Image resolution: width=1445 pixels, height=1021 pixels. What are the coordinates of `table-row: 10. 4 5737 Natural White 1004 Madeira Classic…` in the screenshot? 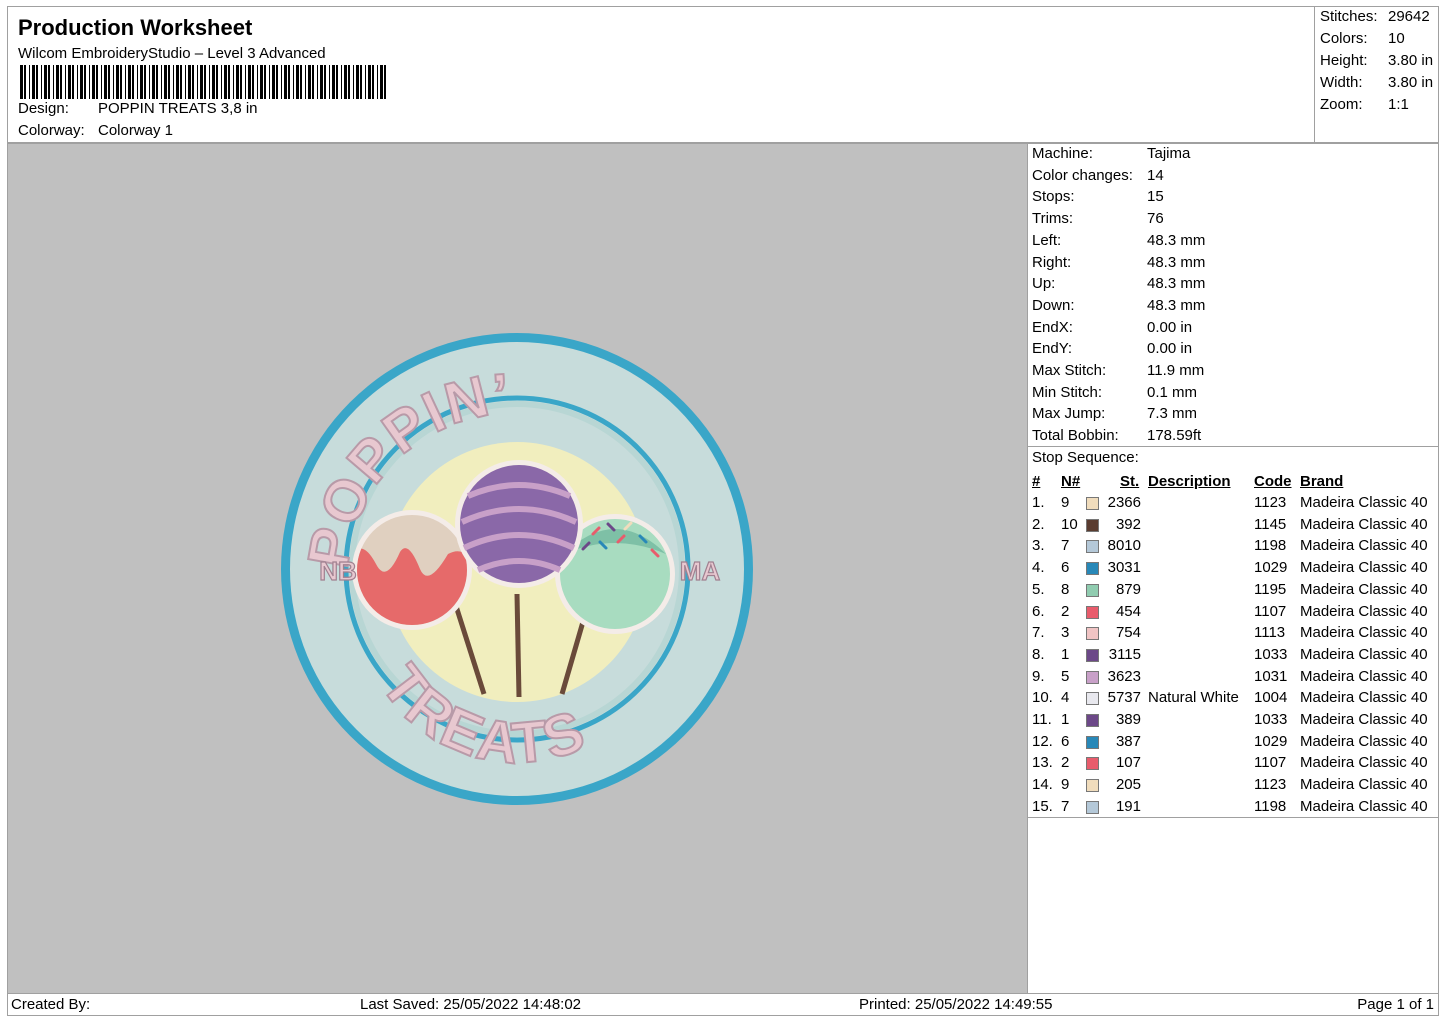 It's located at (1233, 699).